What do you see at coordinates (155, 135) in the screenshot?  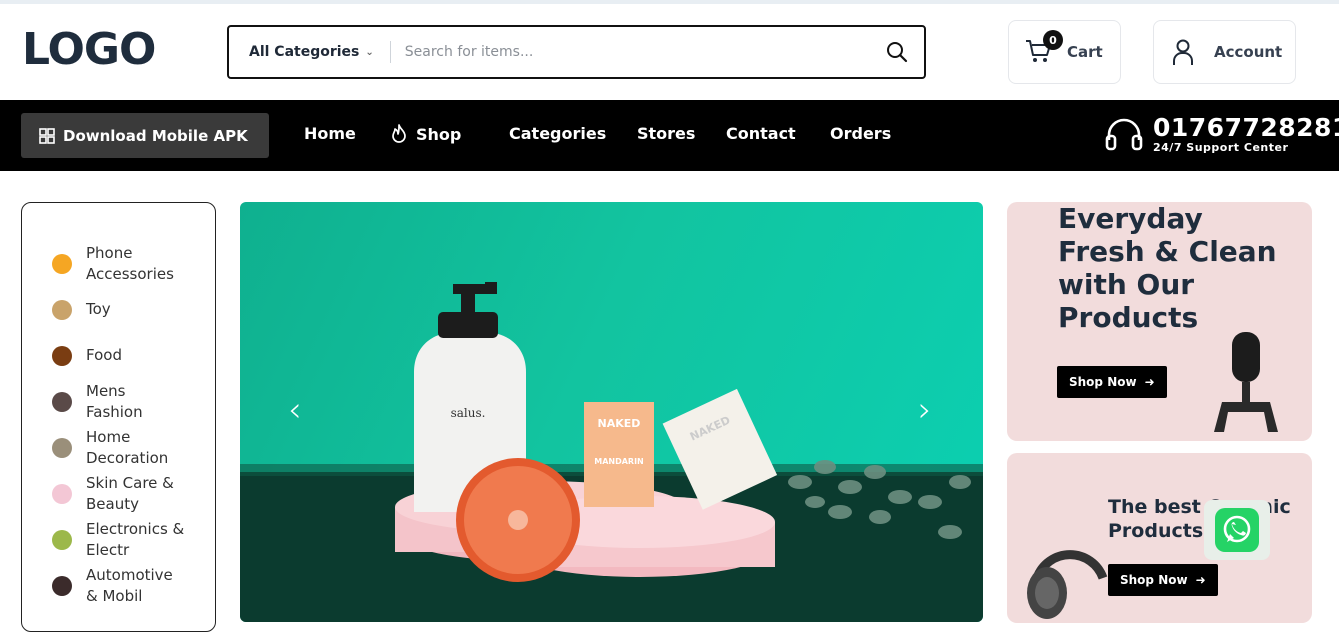 I see `download-apk-label: Download Mobile APK` at bounding box center [155, 135].